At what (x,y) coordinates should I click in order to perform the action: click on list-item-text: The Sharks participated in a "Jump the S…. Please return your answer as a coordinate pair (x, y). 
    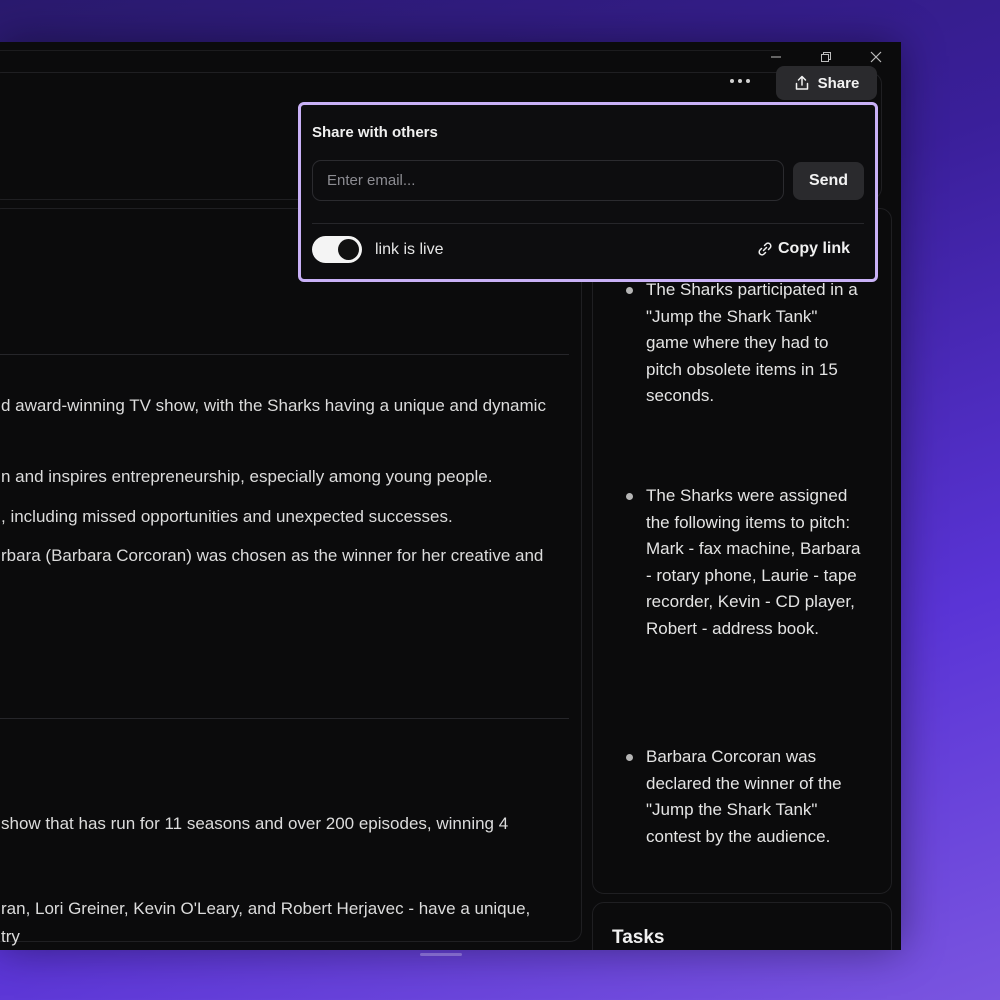
    Looking at the image, I should click on (752, 343).